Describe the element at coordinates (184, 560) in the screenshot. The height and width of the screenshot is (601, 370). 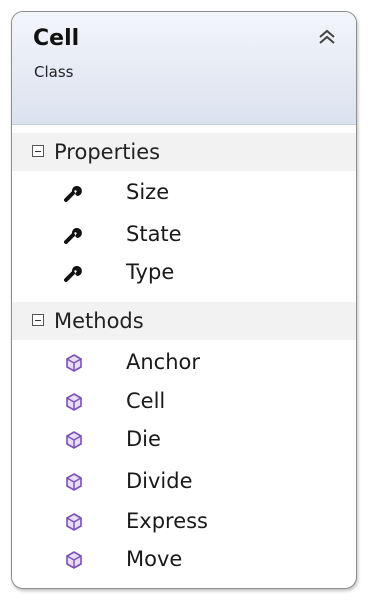
I see `method-item: Move` at that location.